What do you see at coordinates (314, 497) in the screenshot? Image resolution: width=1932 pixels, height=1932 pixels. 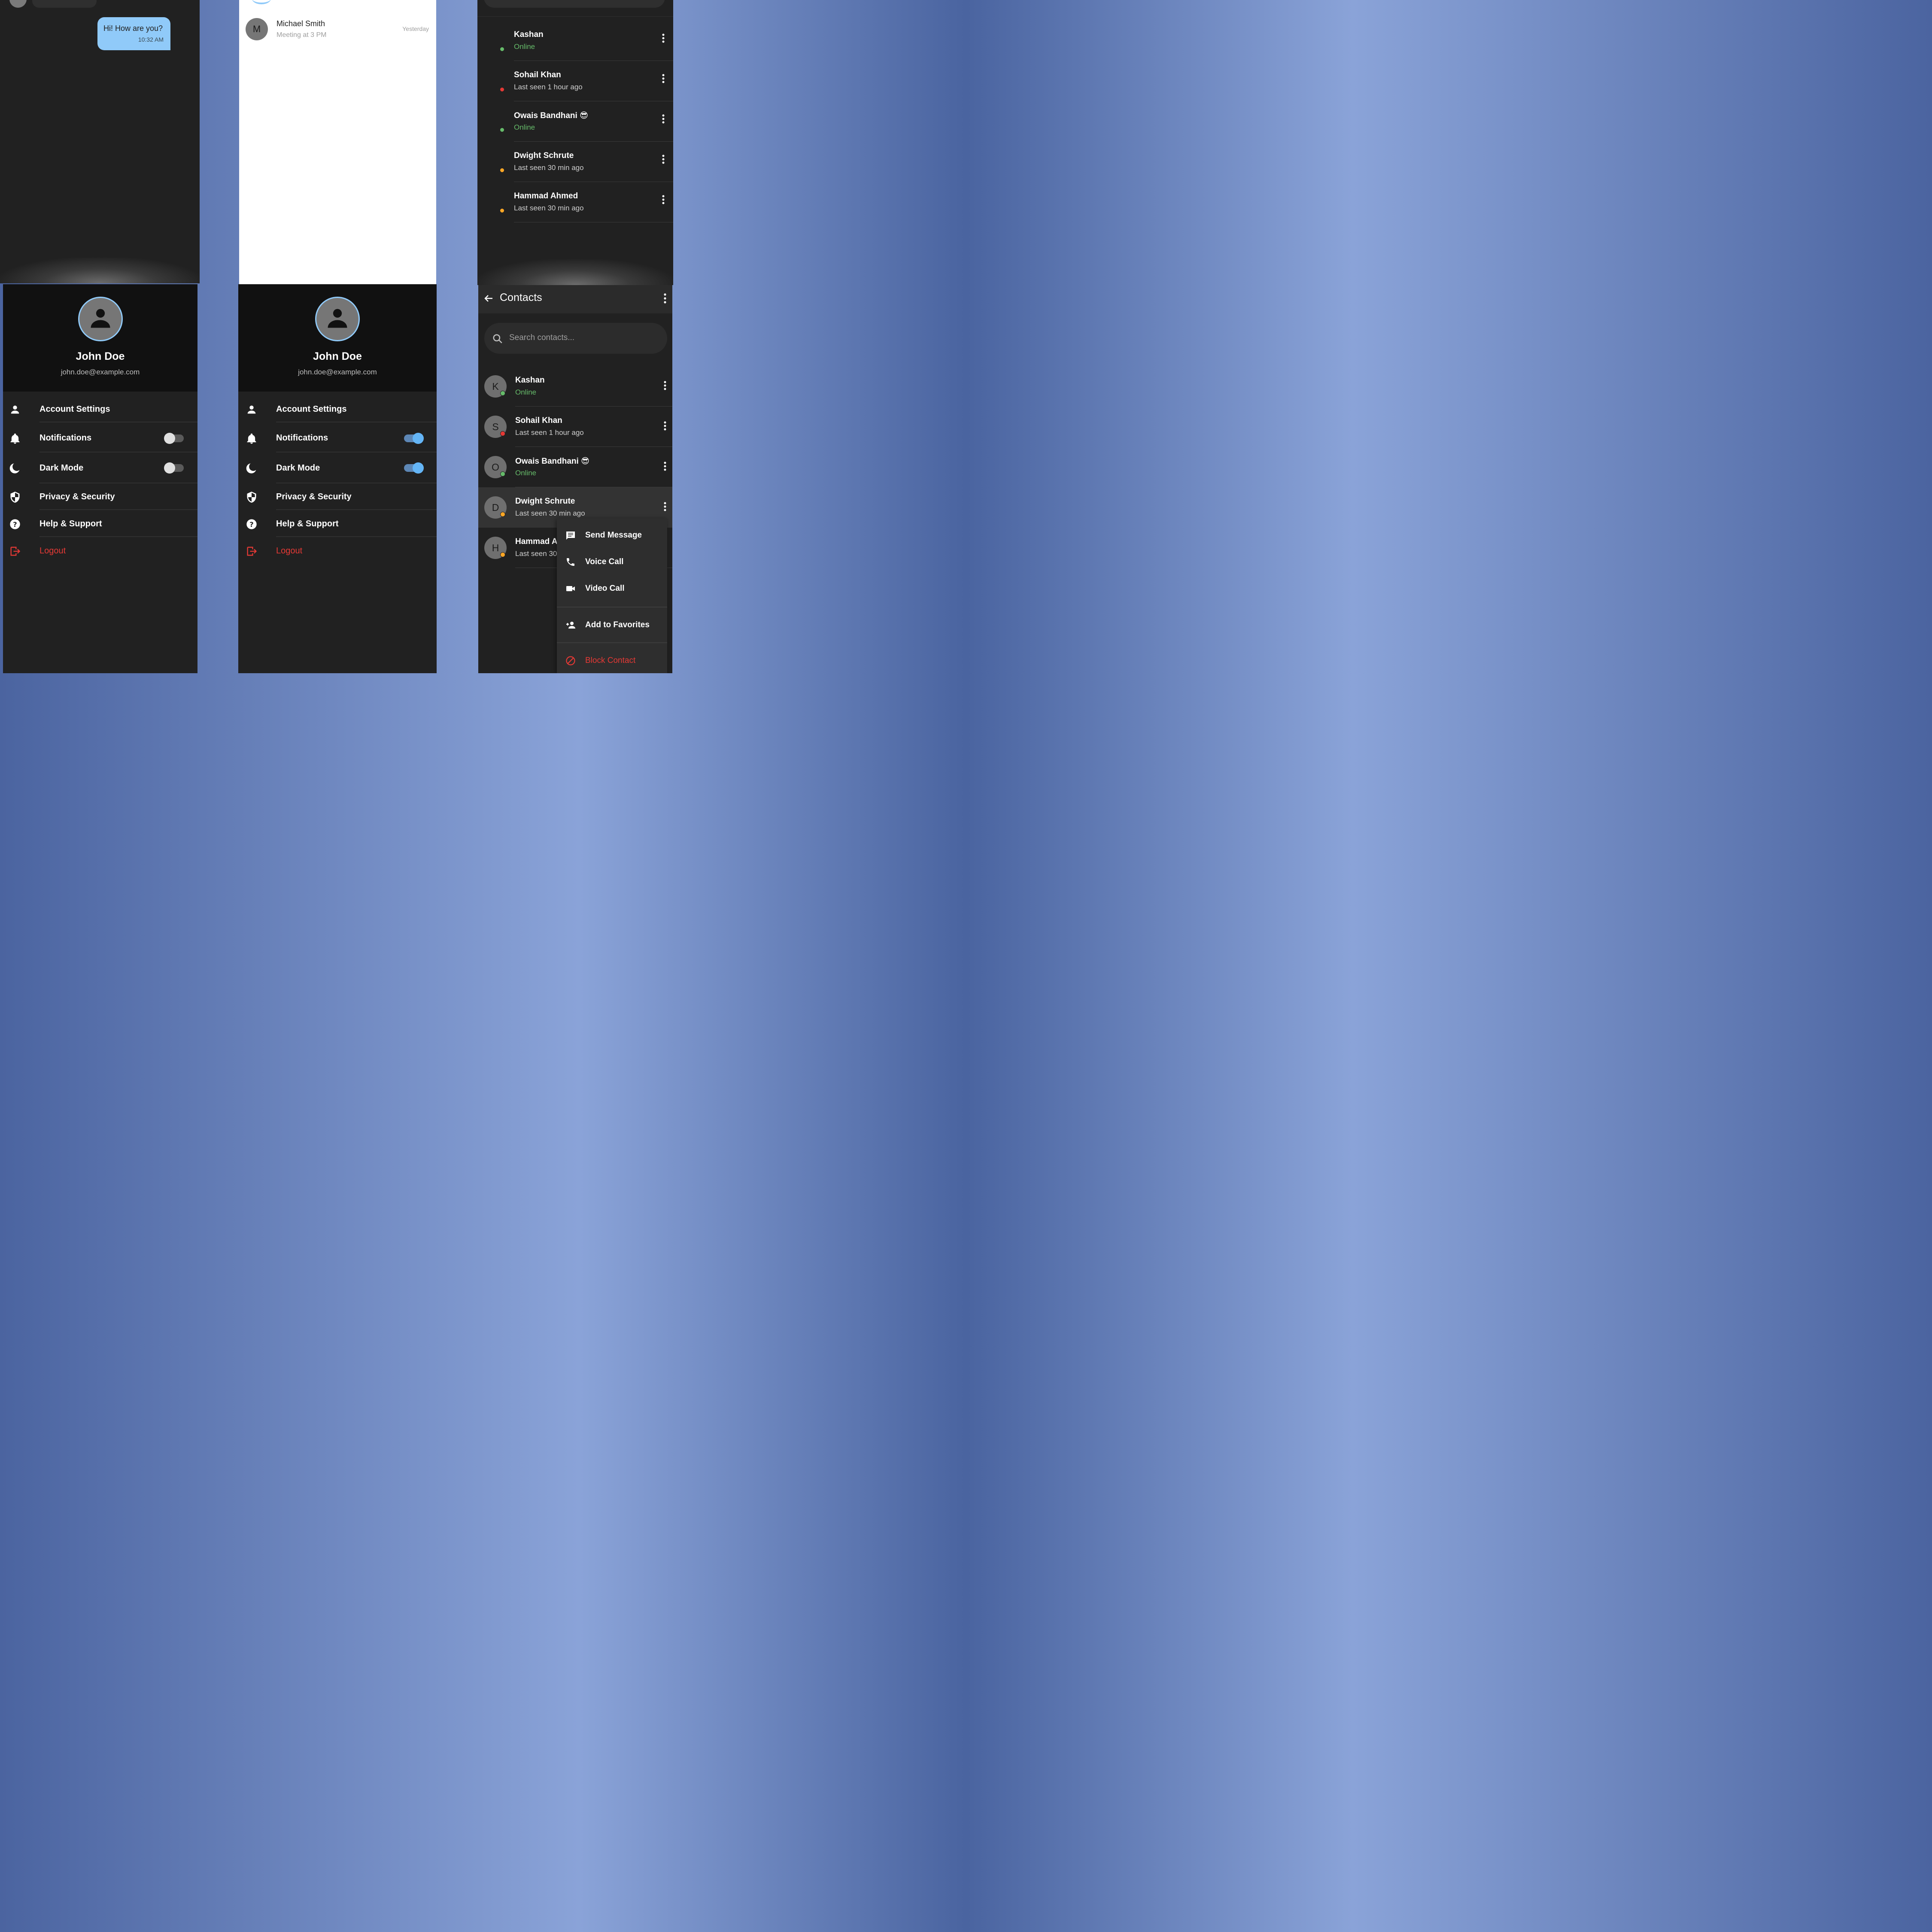 I see `menu-item-label: Privacy & Security` at bounding box center [314, 497].